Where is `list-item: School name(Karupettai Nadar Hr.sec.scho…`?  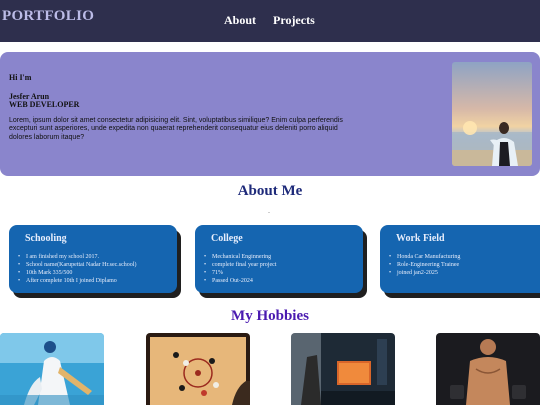
list-item: School name(Karupettai Nadar Hr.sec.scho… is located at coordinates (76, 265).